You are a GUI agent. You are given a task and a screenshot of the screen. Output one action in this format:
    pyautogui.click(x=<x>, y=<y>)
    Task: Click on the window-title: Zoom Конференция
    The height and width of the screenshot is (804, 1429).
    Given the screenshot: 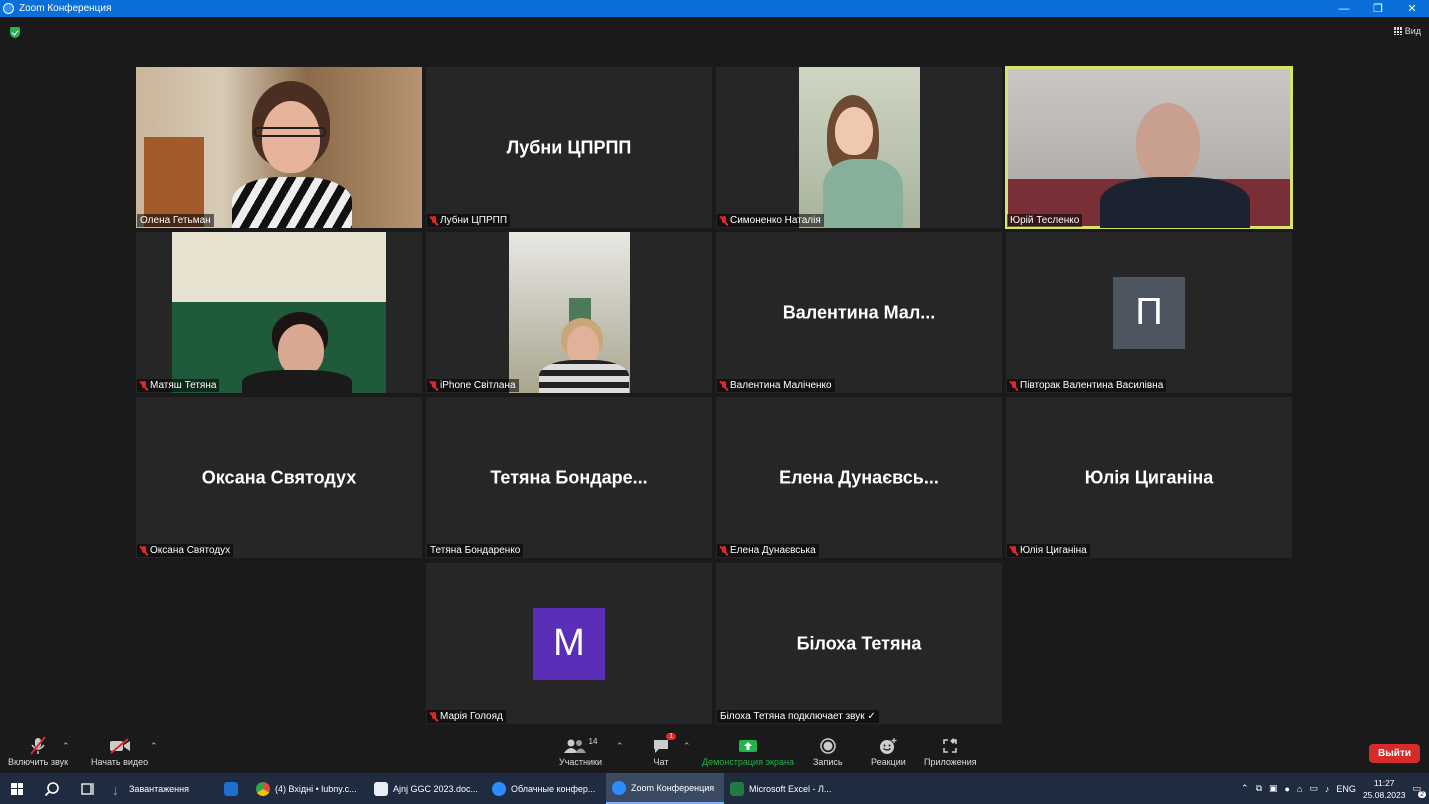 What is the action you would take?
    pyautogui.click(x=65, y=8)
    